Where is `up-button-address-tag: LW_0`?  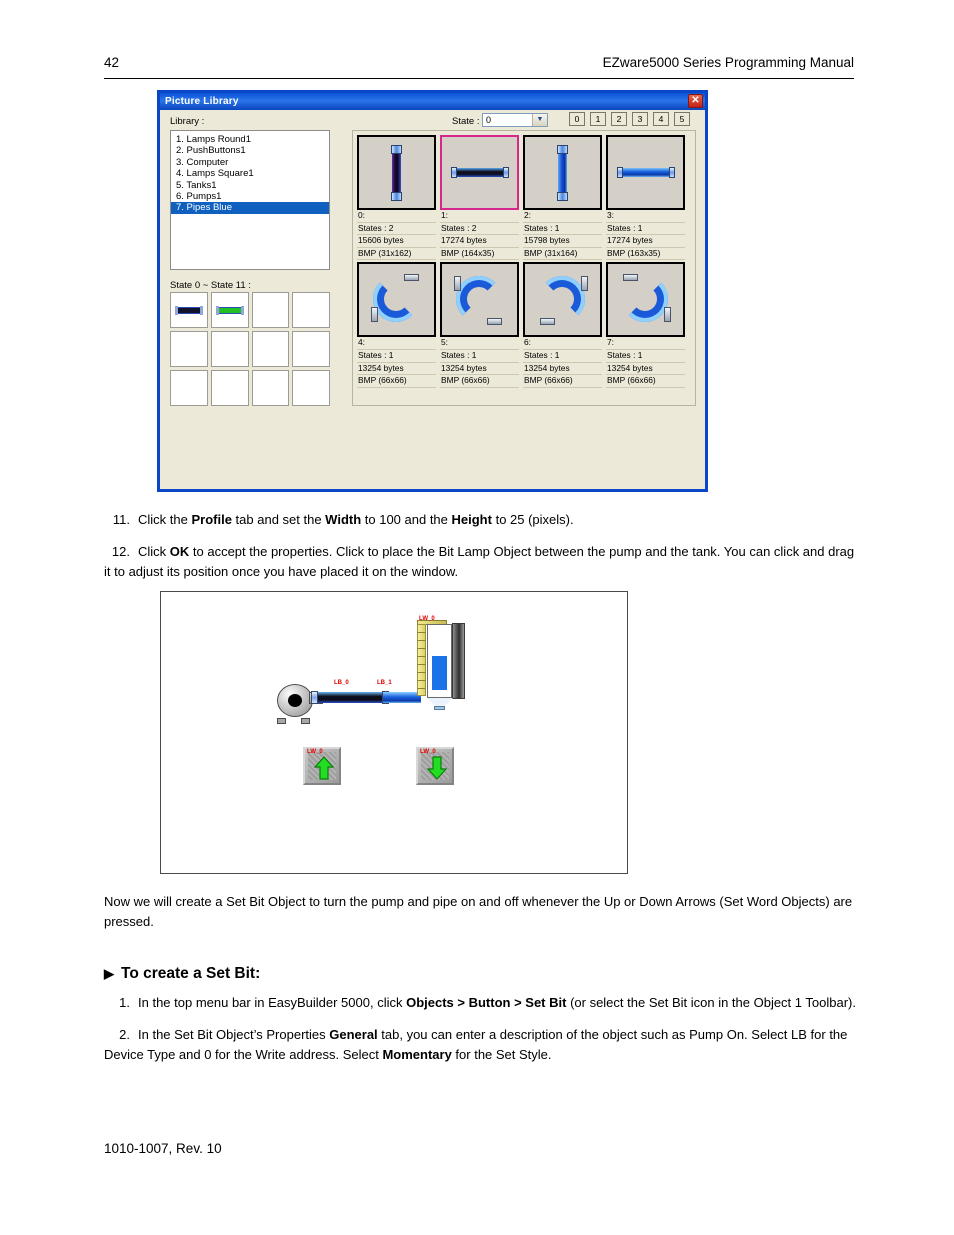
up-button-address-tag: LW_0 is located at coordinates (315, 752).